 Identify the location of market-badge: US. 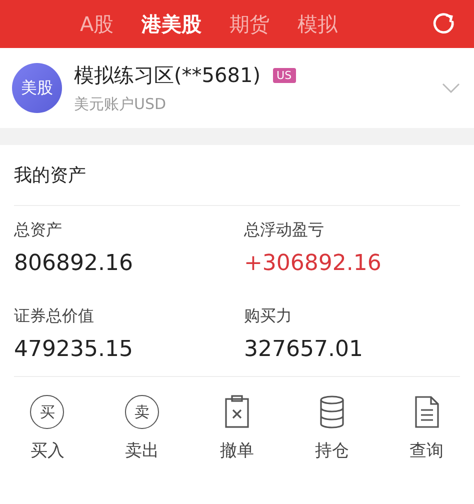
(284, 75).